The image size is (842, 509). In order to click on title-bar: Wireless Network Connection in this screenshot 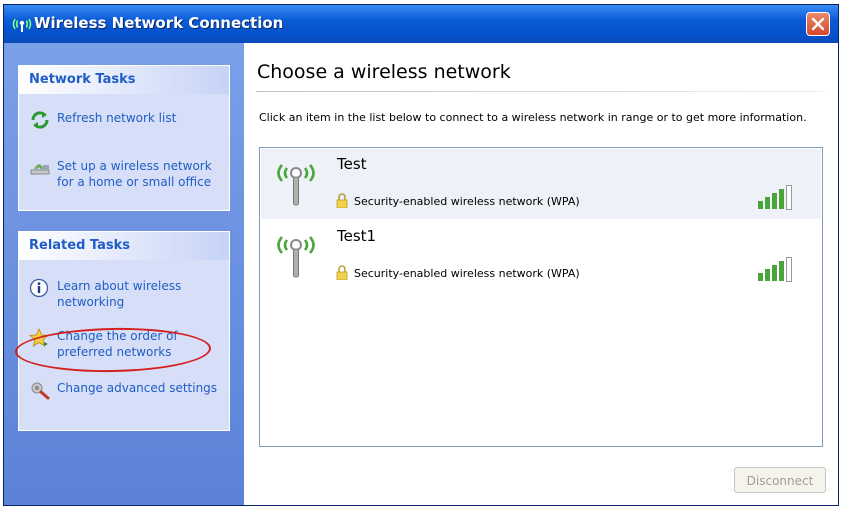, I will do `click(421, 24)`.